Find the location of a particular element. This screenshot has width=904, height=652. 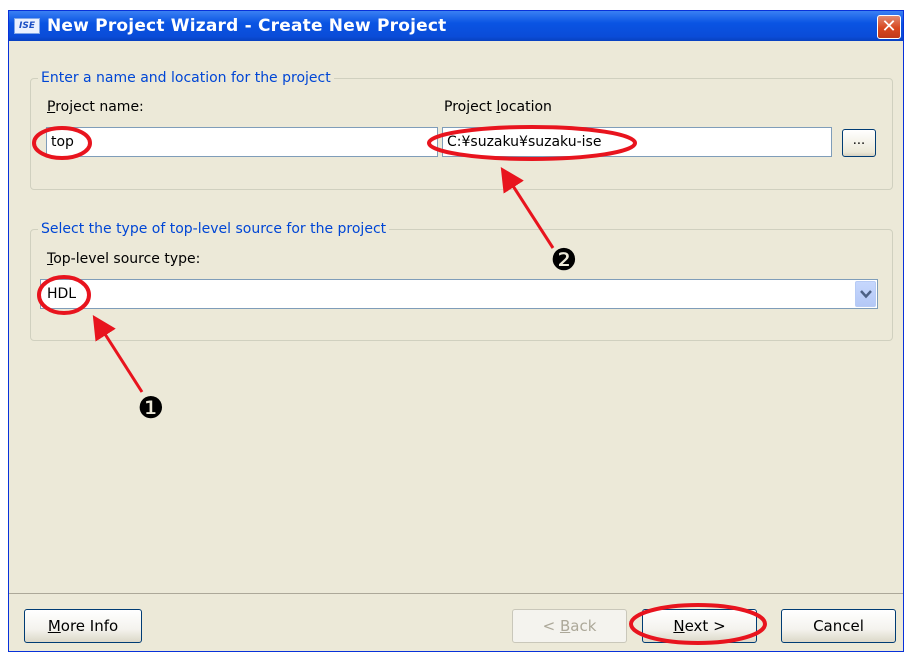

project-name-label: Project name: is located at coordinates (95, 107).